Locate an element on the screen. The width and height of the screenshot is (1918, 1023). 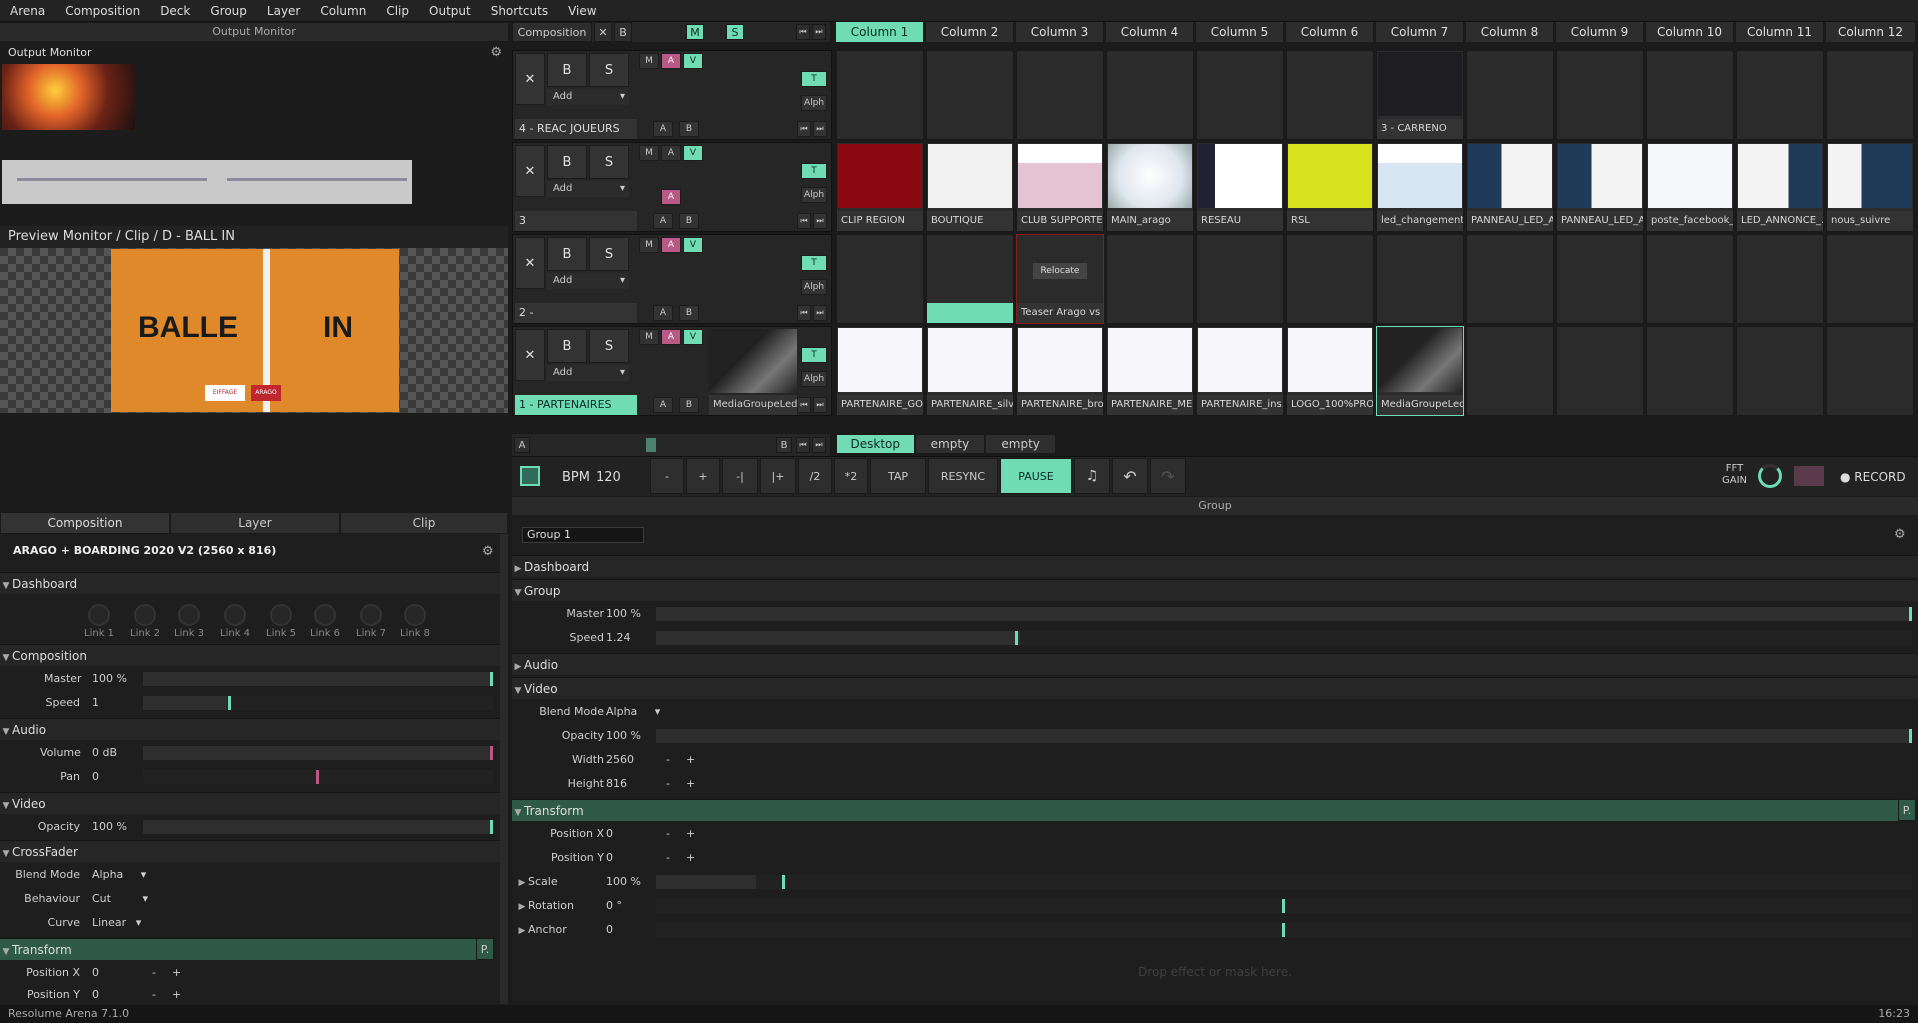
layer-name: 1 - PARTENAIRES is located at coordinates (576, 405).